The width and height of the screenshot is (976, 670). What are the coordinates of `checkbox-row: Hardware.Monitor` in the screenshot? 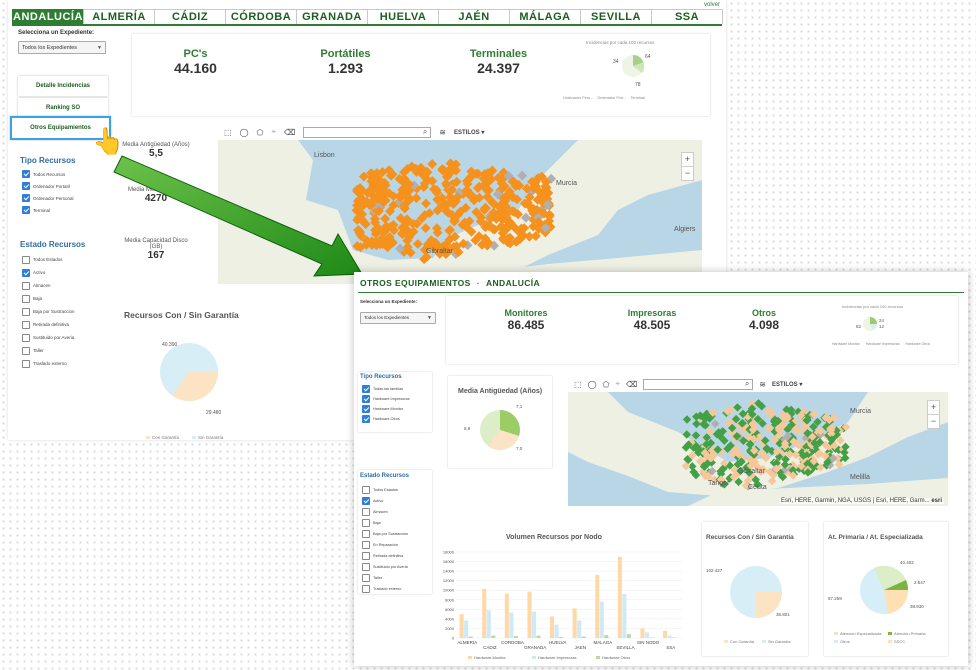 It's located at (386, 409).